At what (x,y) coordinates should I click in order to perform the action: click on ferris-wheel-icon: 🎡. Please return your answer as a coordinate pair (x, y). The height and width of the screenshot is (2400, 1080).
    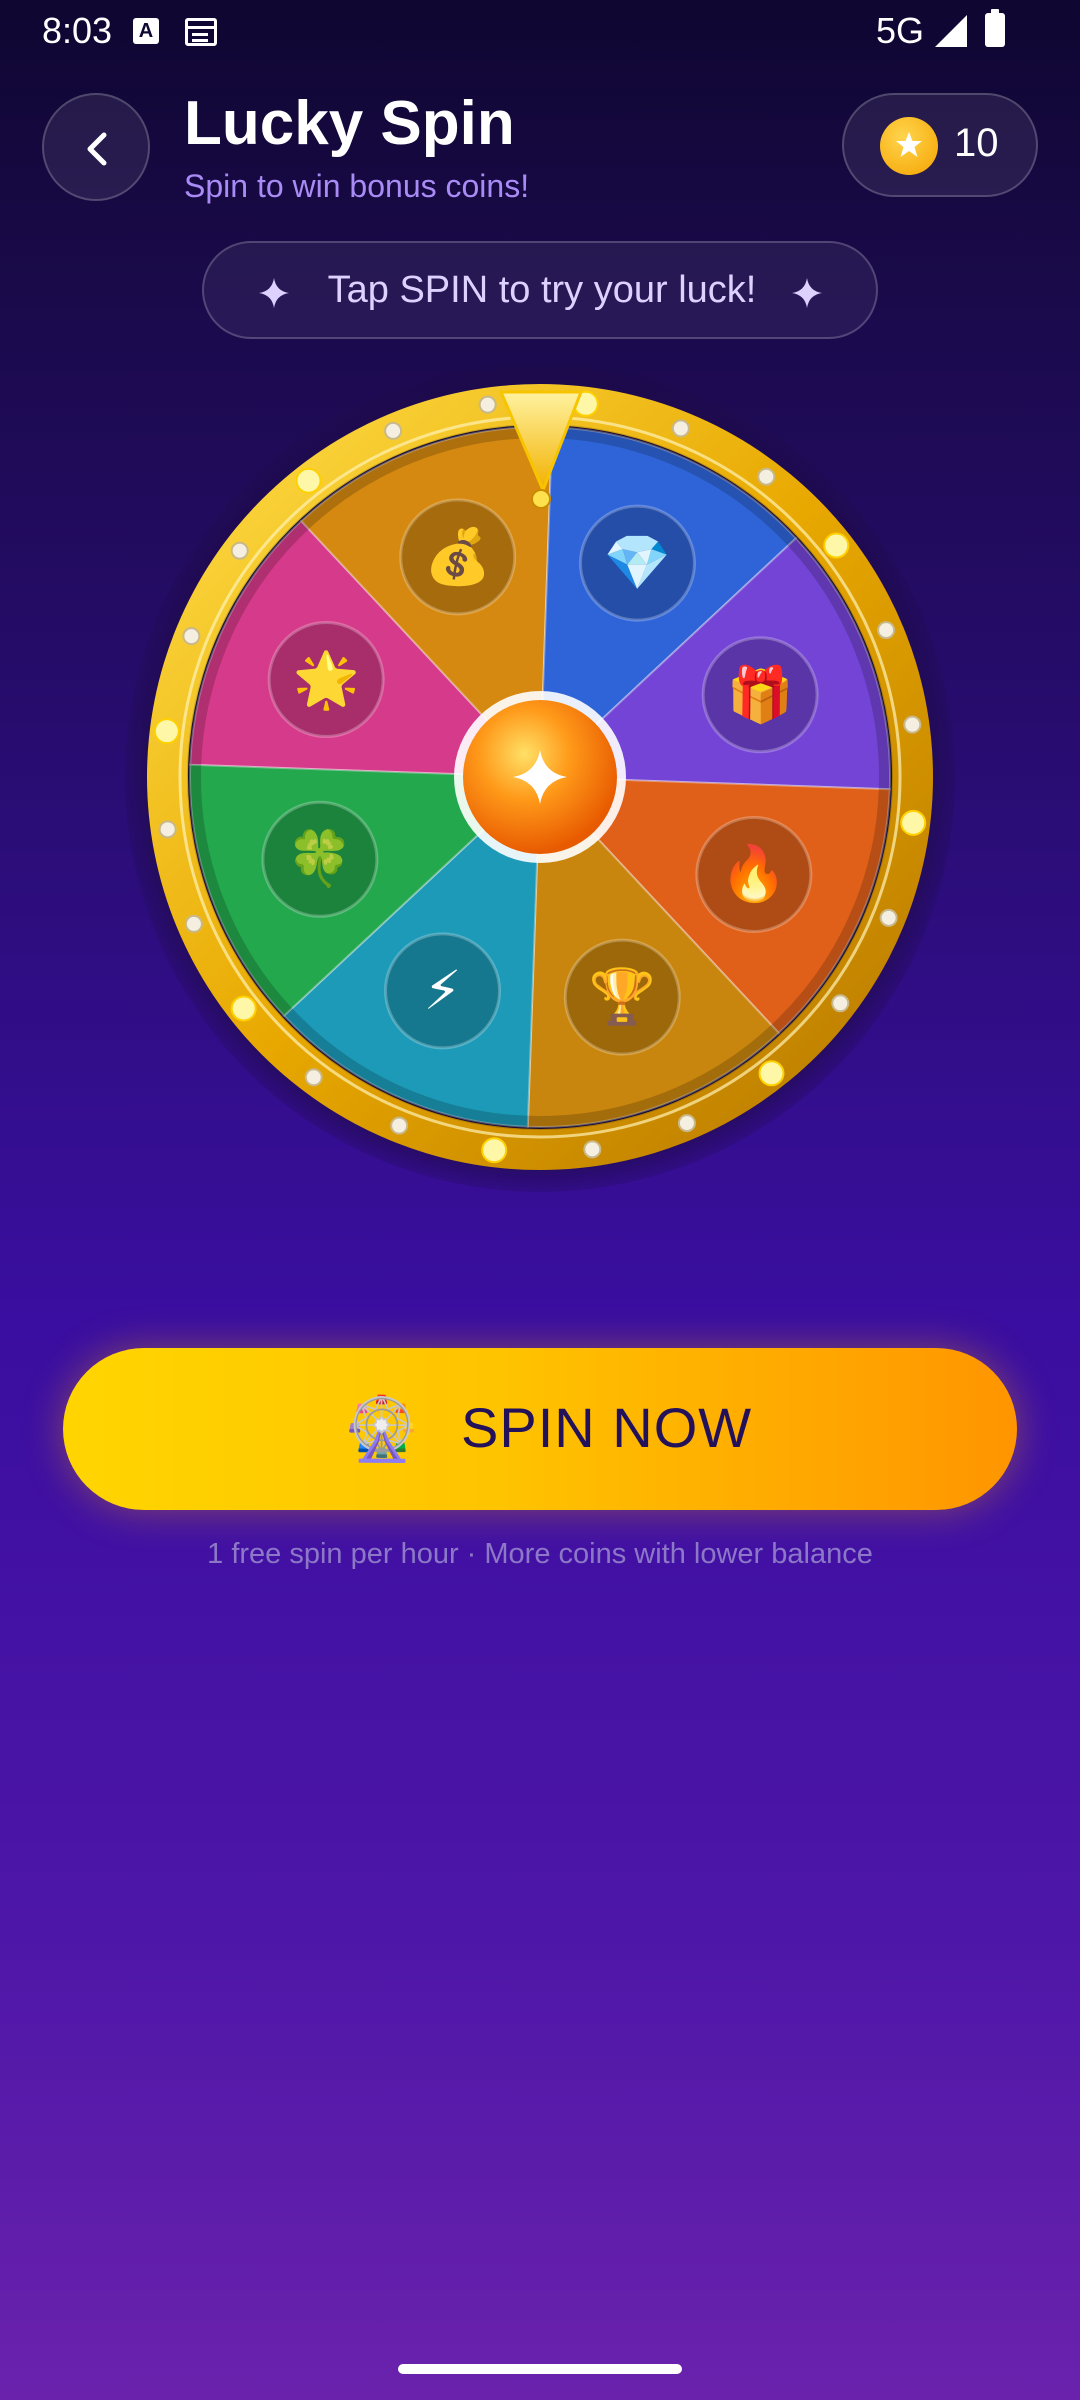
    Looking at the image, I should click on (382, 1428).